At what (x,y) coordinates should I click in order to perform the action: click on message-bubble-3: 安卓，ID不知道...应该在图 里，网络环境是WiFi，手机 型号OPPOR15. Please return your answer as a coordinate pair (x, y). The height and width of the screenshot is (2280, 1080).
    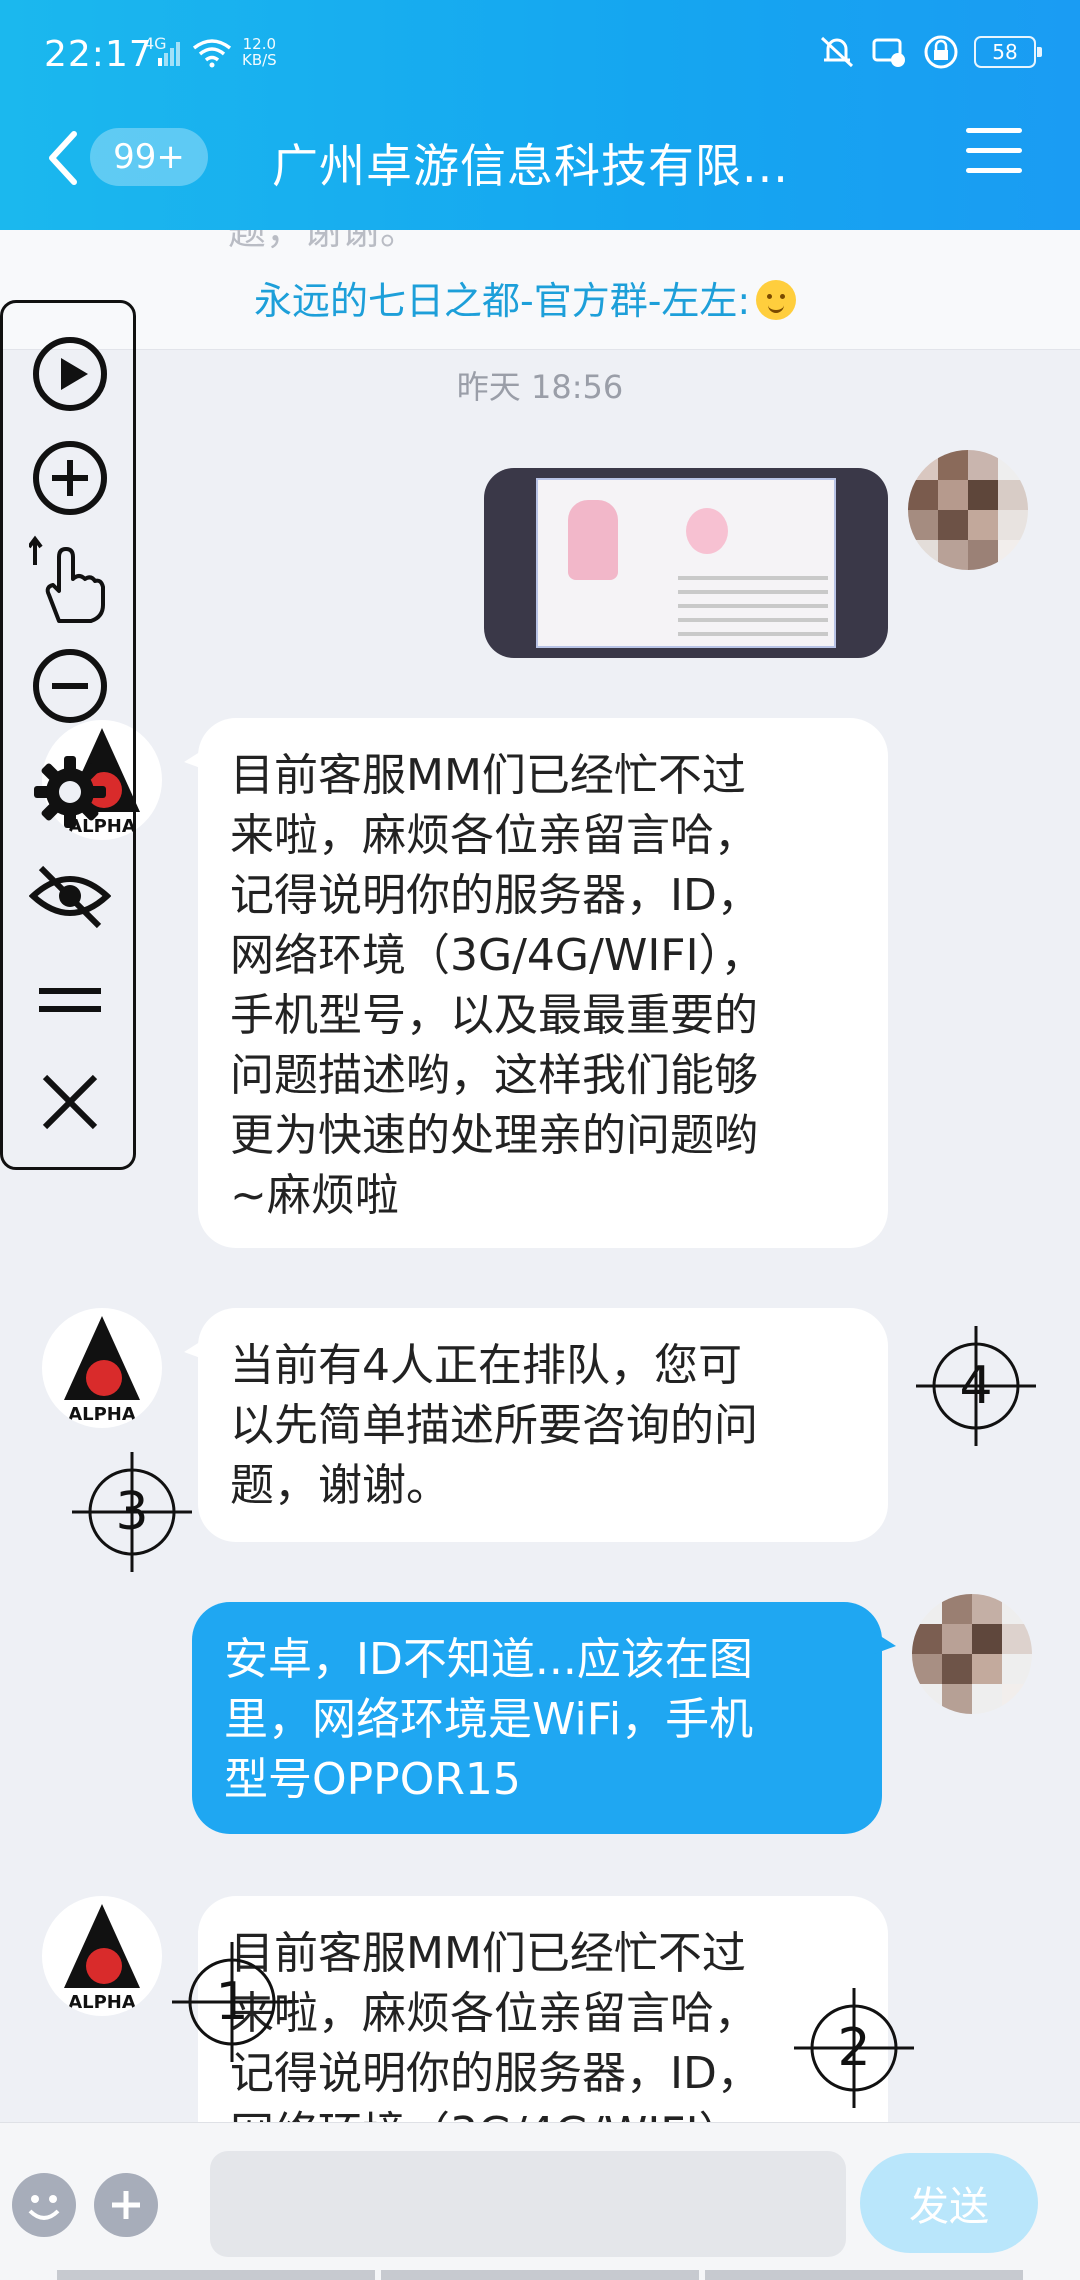
    Looking at the image, I should click on (544, 1718).